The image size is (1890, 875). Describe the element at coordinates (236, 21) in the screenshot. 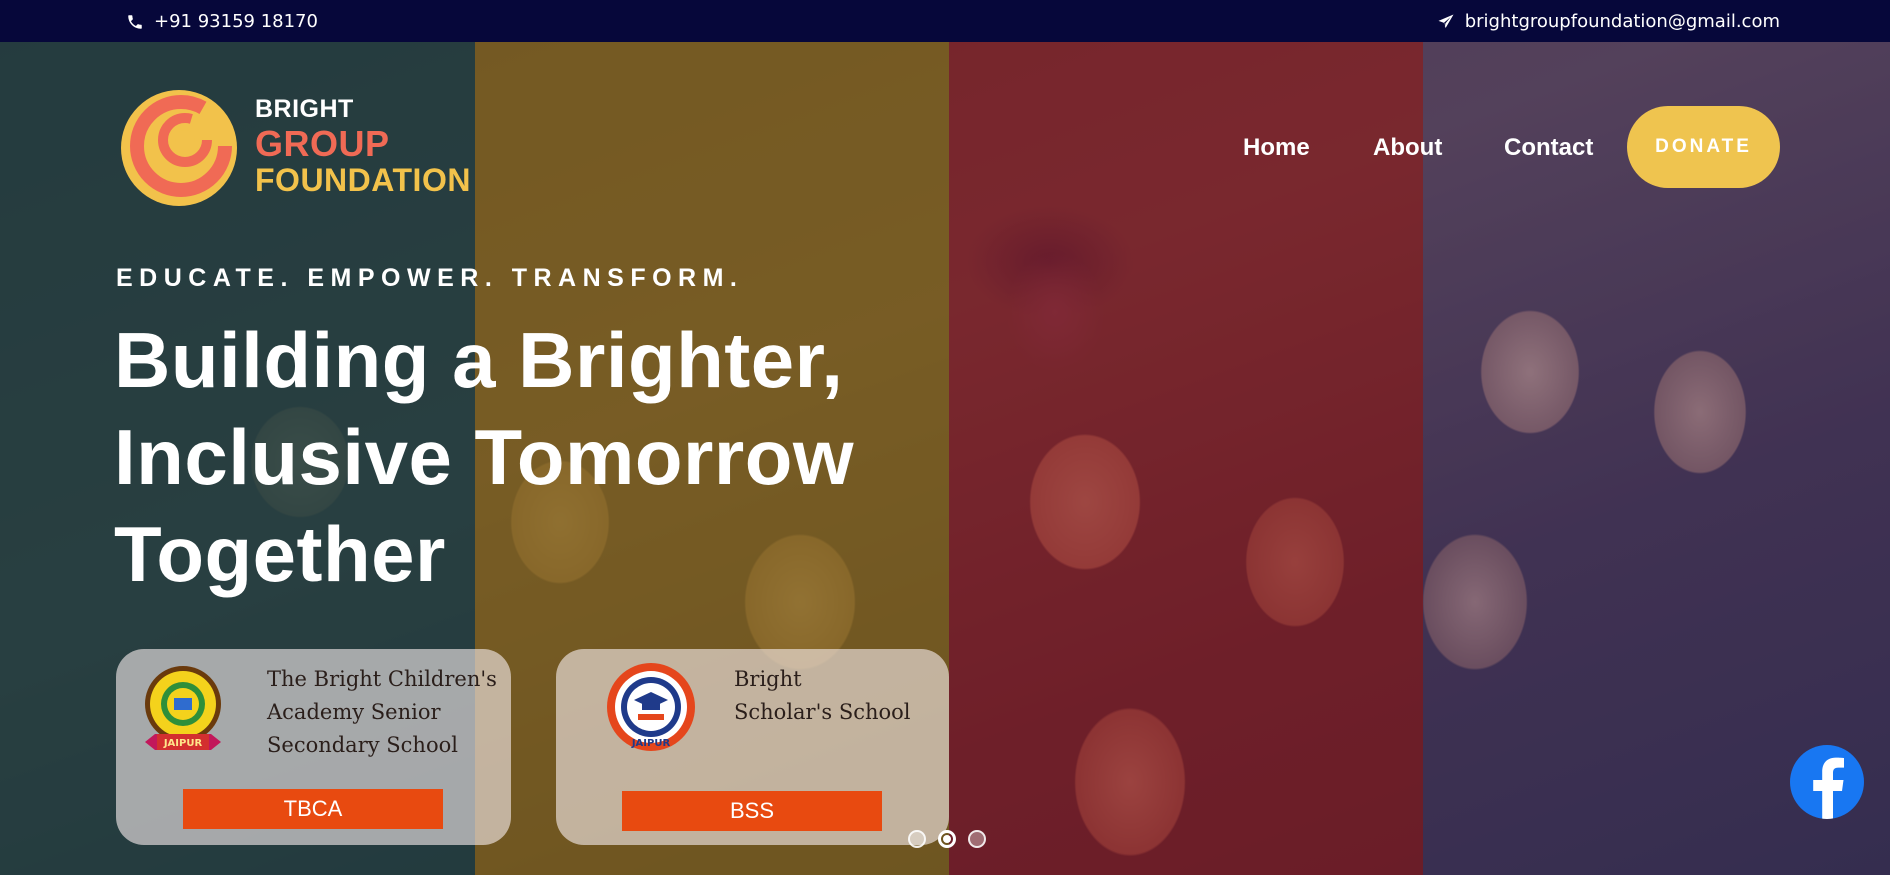

I see `phone-number: +91 93159 18170` at that location.